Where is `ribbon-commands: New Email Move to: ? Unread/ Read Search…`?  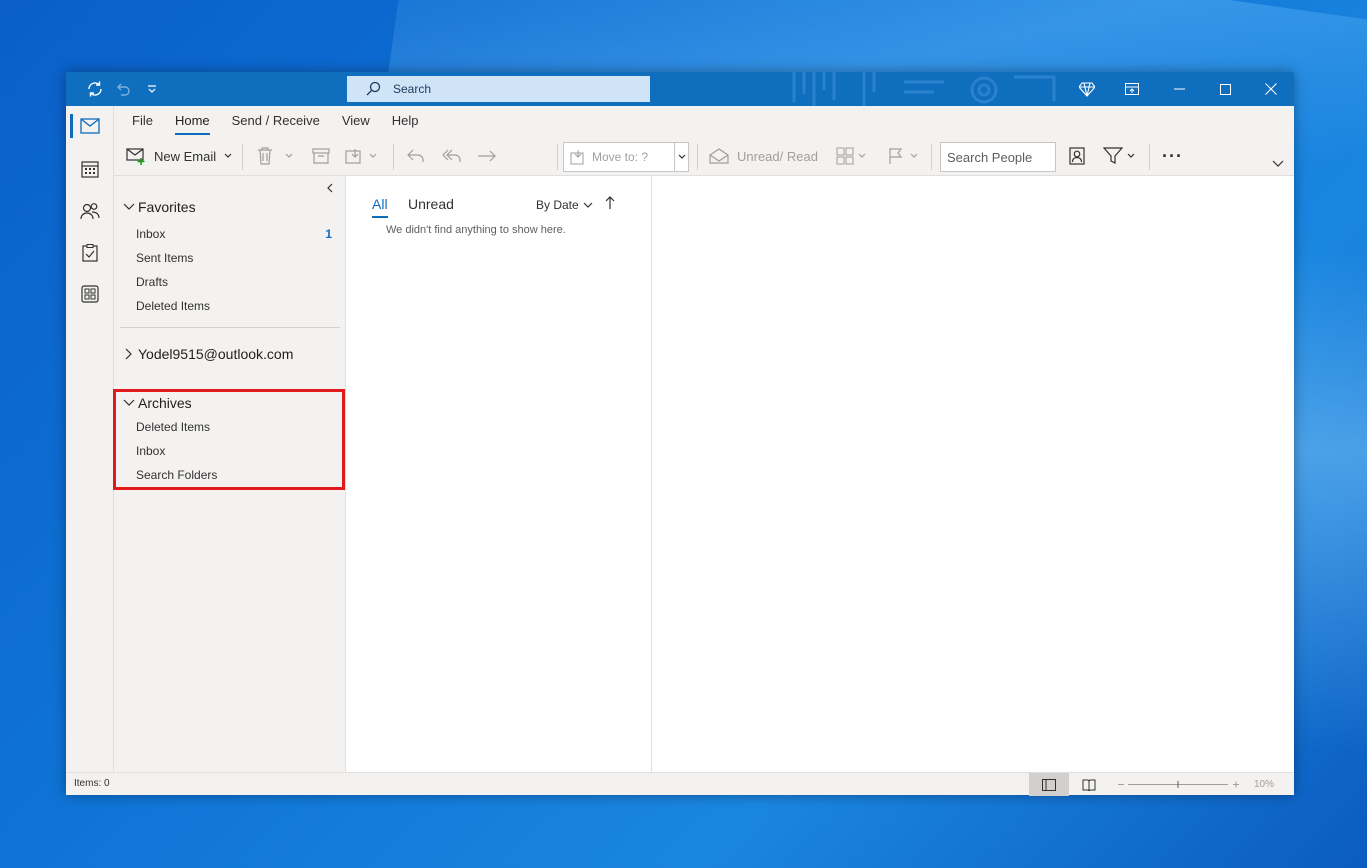 ribbon-commands: New Email Move to: ? Unread/ Read Search… is located at coordinates (704, 156).